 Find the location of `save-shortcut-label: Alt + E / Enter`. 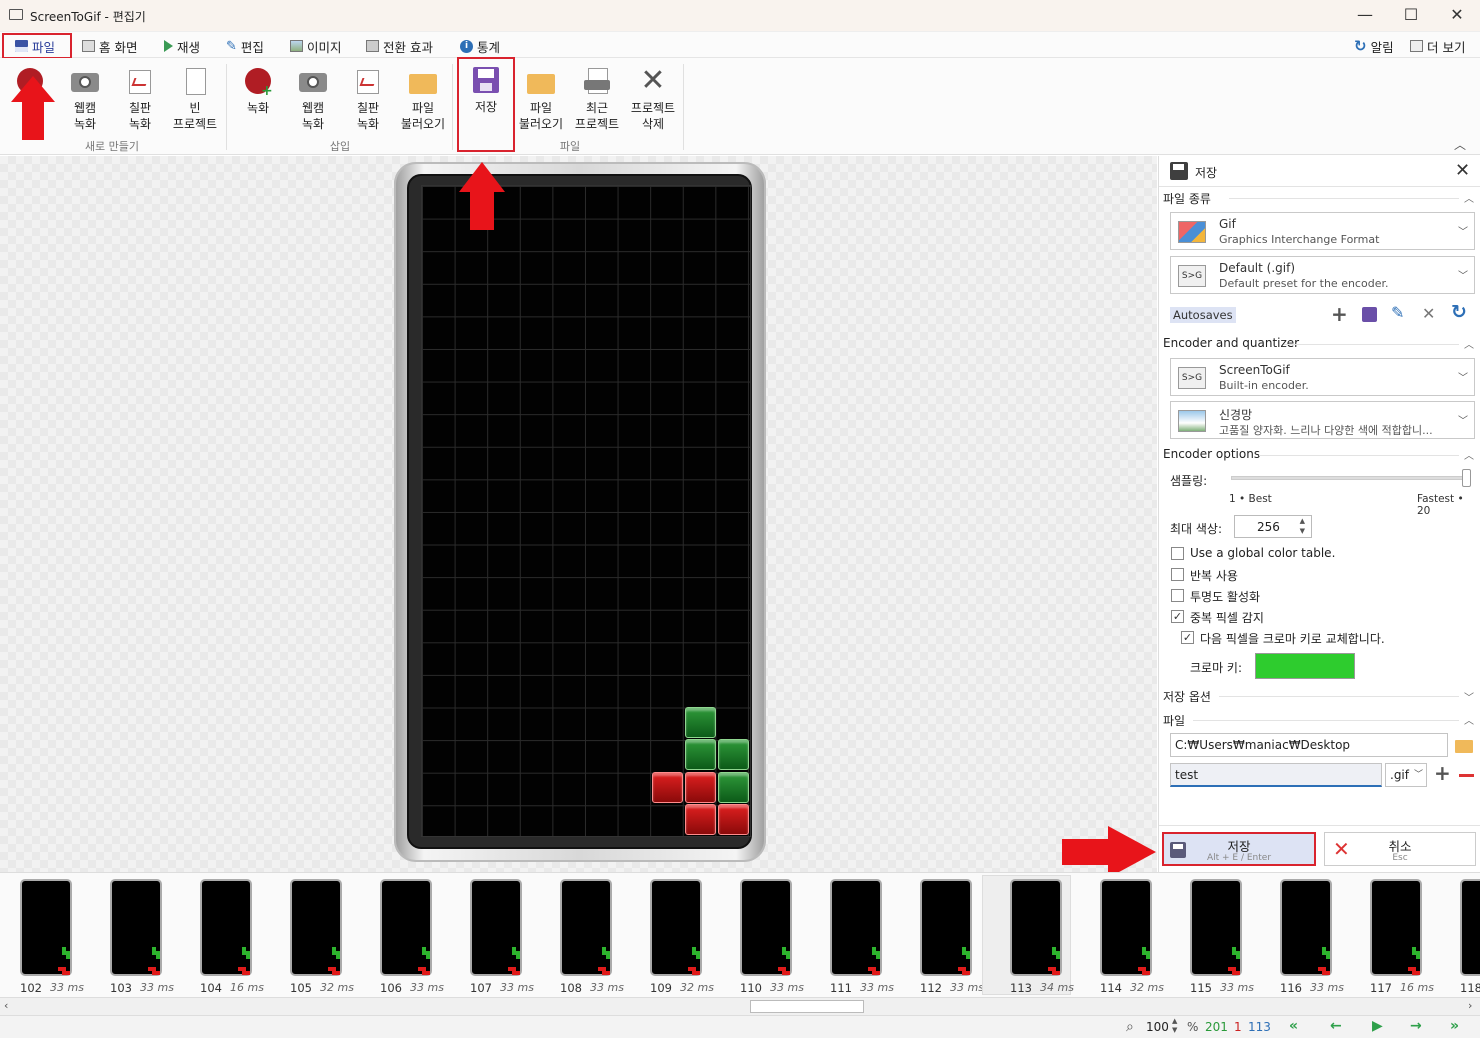

save-shortcut-label: Alt + E / Enter is located at coordinates (1239, 858).